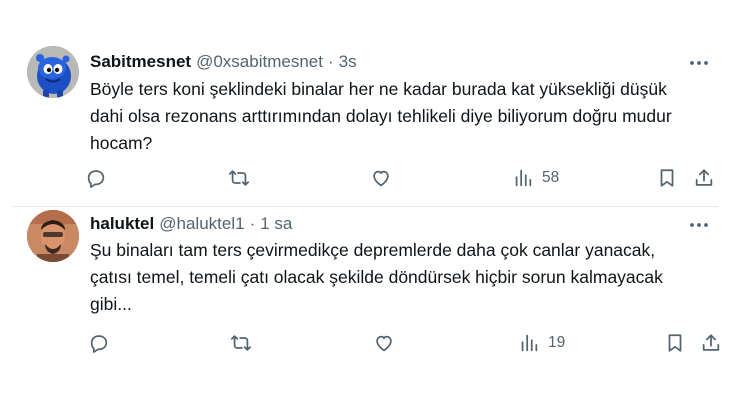 This screenshot has width=730, height=420. What do you see at coordinates (201, 224) in the screenshot?
I see `user-handle: @haluktel1` at bounding box center [201, 224].